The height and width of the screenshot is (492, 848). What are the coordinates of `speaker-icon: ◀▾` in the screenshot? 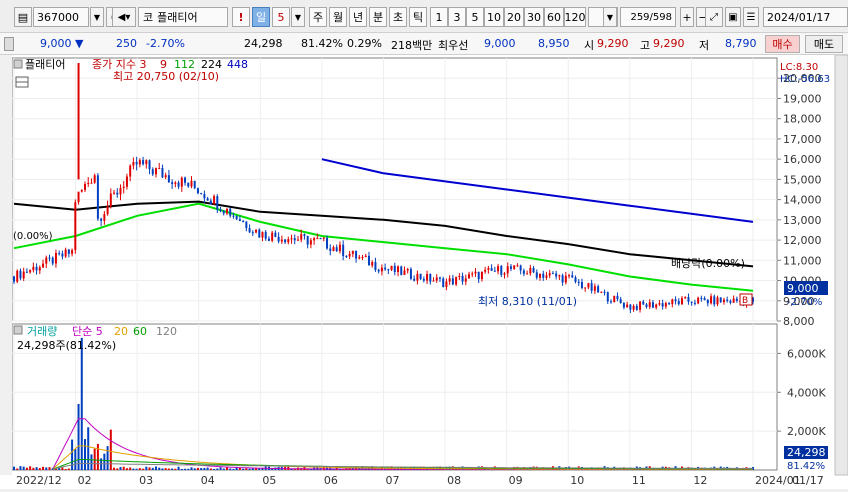 It's located at (124, 17).